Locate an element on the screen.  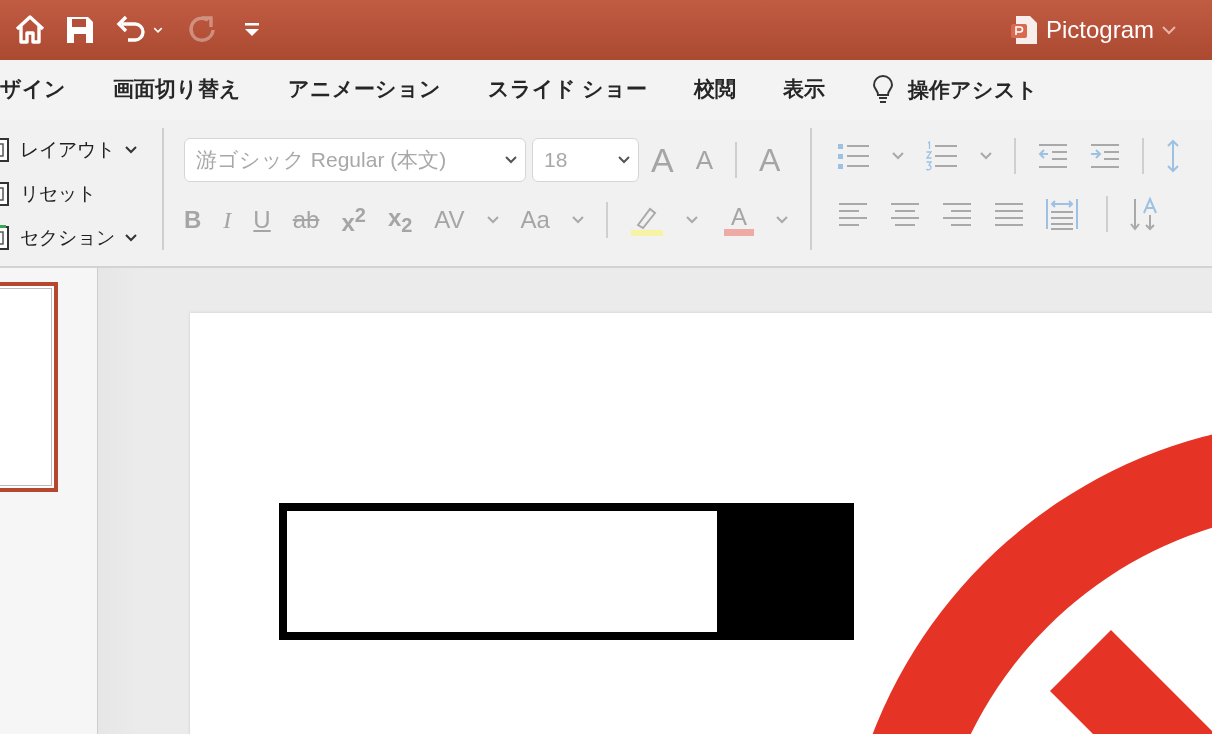
ribbon-tab: 画面切り替え is located at coordinates (177, 90).